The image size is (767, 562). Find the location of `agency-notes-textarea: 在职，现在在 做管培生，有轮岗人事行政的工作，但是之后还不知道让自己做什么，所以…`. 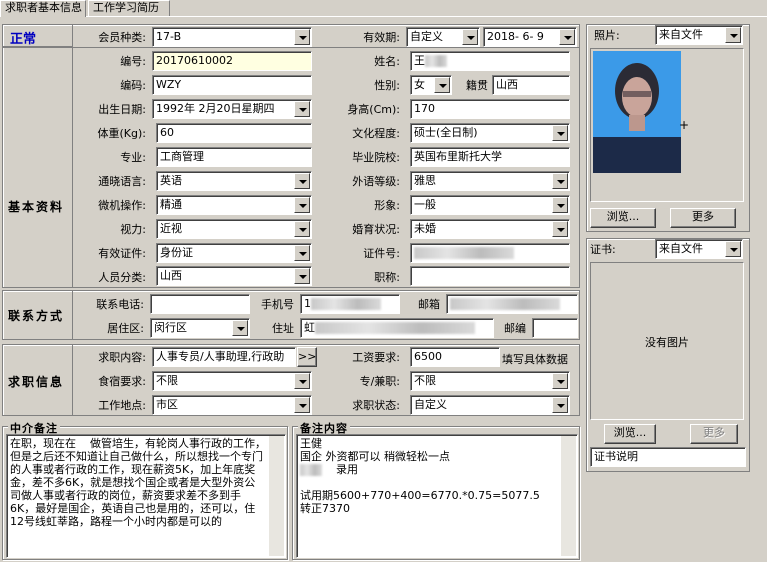

agency-notes-textarea: 在职，现在在 做管培生，有轮岗人事行政的工作，但是之后还不知道让自己做什么，所以… is located at coordinates (146, 496).